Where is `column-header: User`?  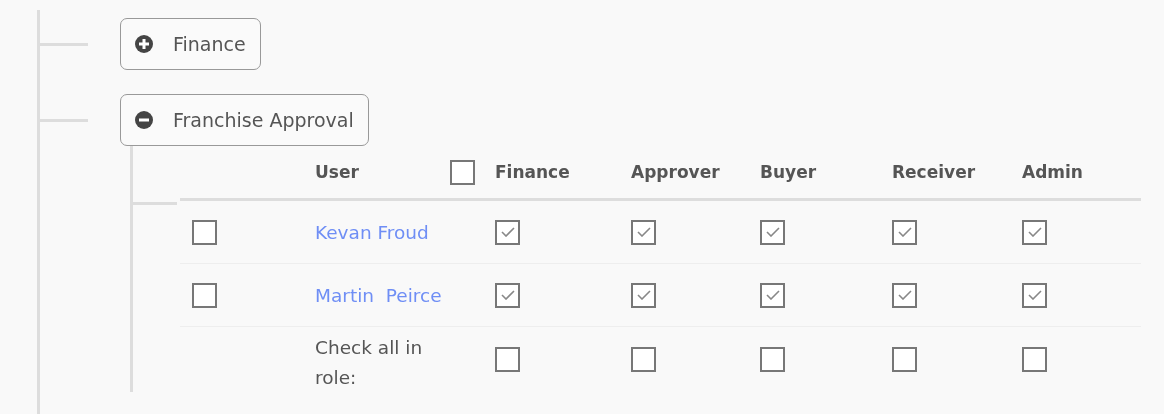 column-header: User is located at coordinates (337, 172).